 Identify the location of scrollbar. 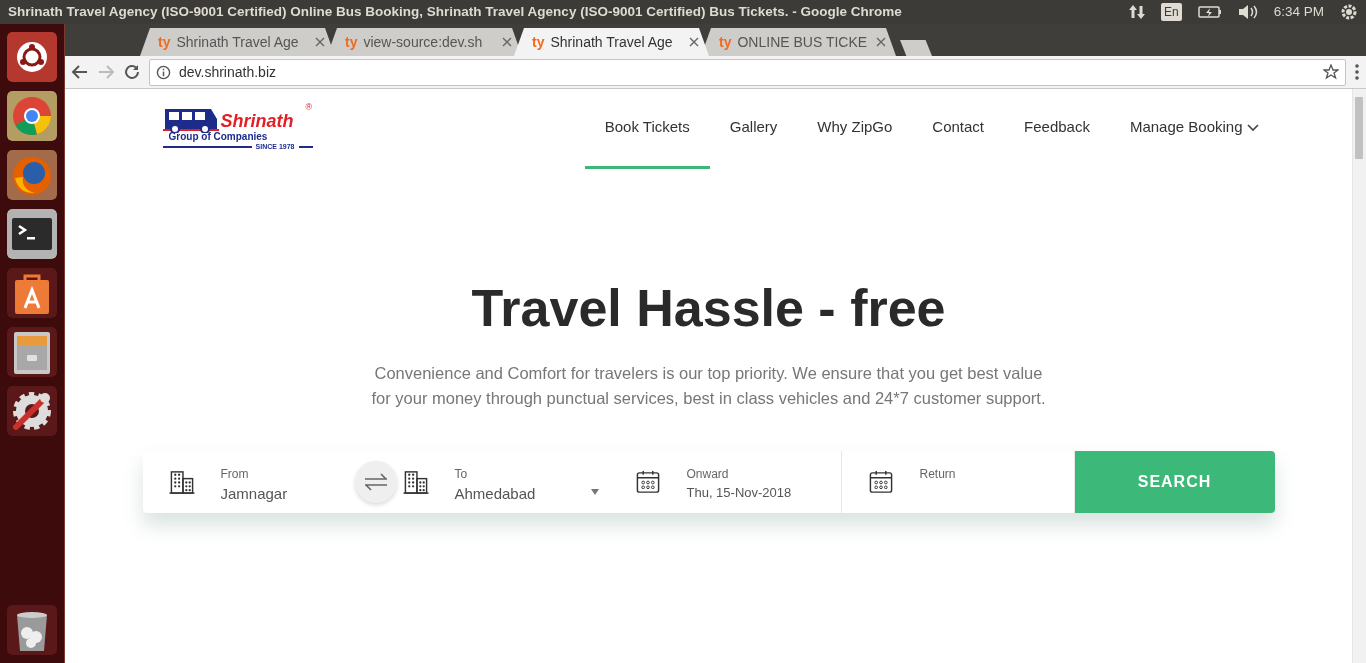
(1359, 376).